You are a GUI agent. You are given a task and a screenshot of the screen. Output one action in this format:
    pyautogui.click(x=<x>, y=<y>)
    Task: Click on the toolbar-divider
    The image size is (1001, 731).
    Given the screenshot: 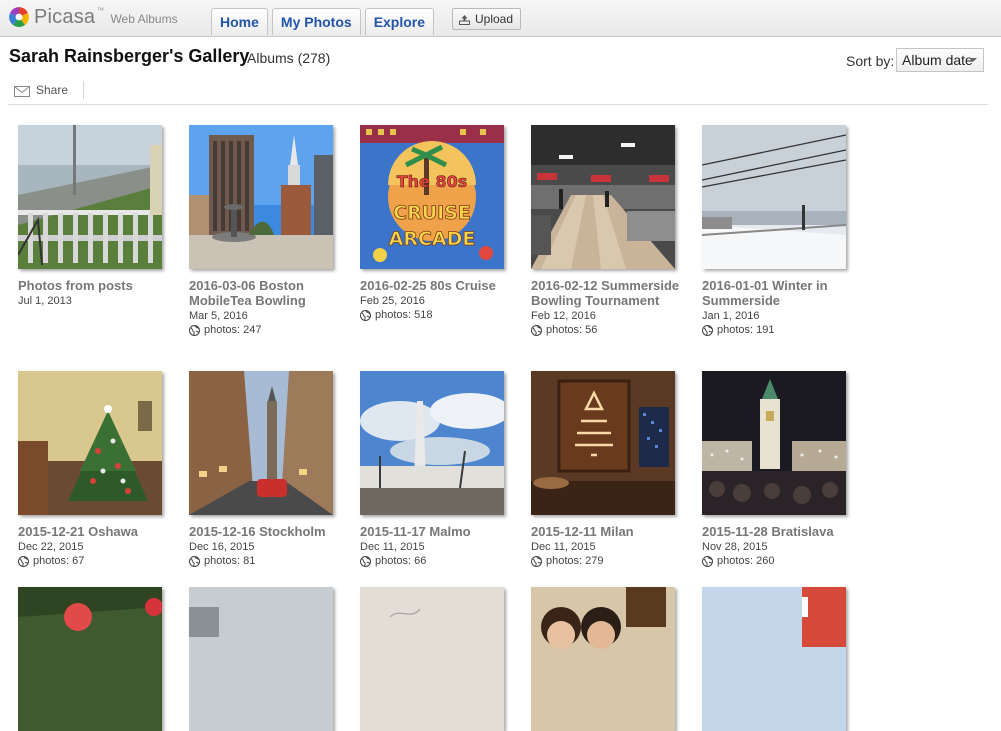 What is the action you would take?
    pyautogui.click(x=83, y=90)
    